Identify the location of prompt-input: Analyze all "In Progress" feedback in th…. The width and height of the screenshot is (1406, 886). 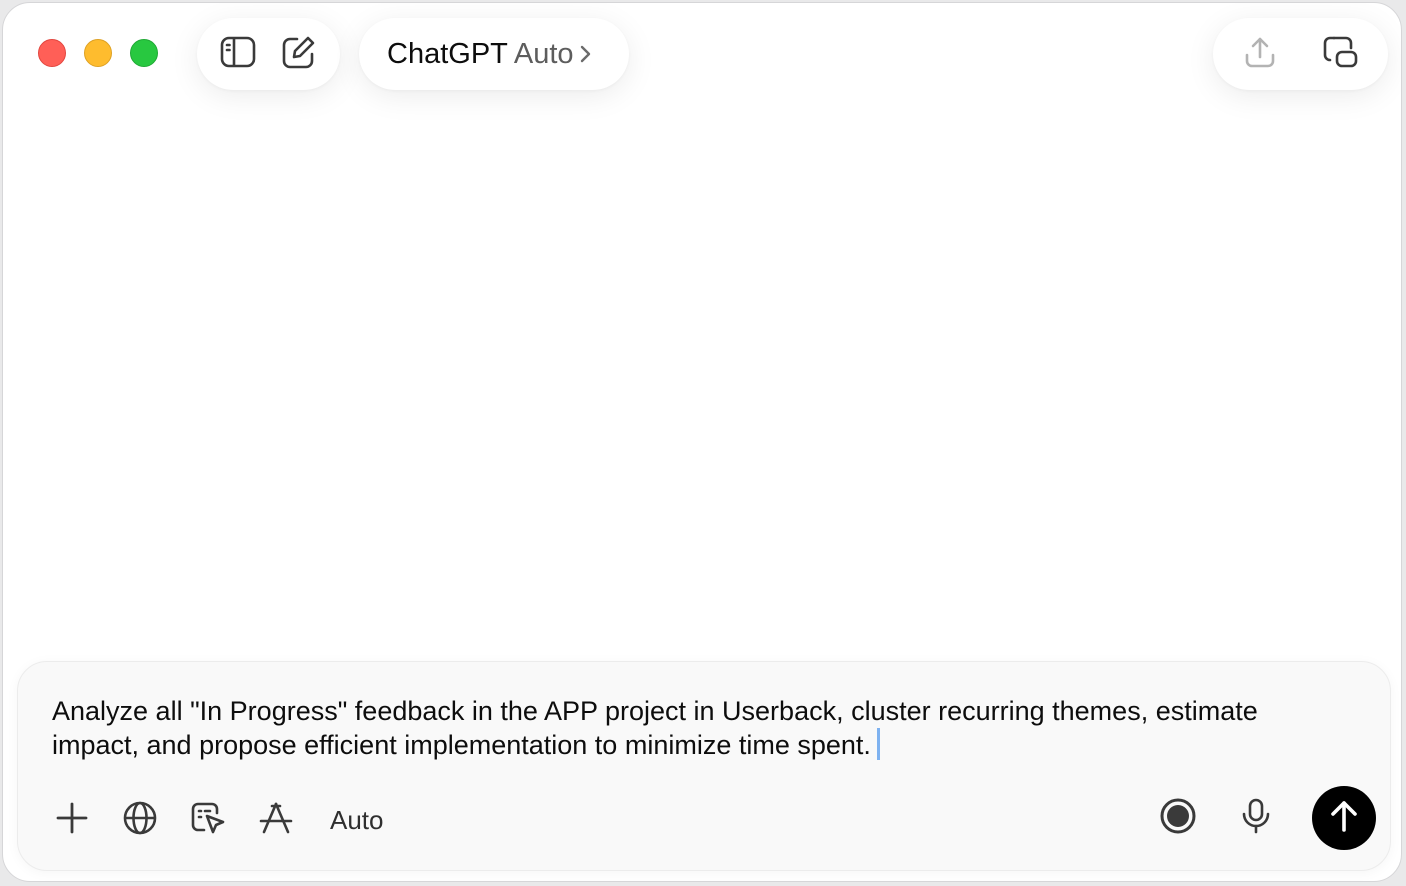
(667, 728).